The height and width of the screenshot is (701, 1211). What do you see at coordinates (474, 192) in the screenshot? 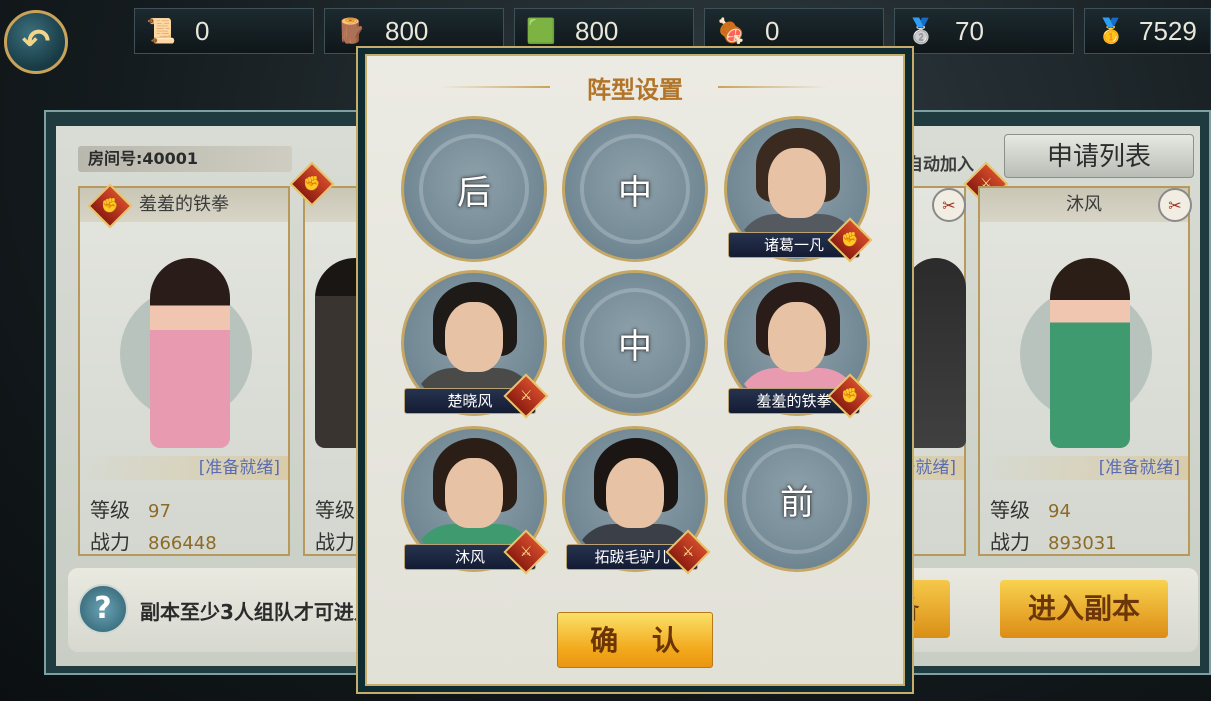
I see `slot-position-label: 后` at bounding box center [474, 192].